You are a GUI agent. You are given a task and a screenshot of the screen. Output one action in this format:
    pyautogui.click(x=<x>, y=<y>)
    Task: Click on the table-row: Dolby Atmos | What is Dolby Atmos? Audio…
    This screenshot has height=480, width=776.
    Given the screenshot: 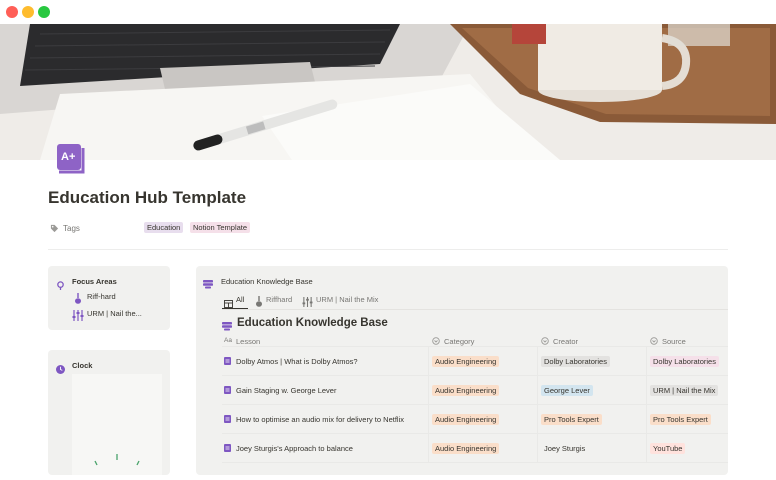 What is the action you would take?
    pyautogui.click(x=475, y=360)
    